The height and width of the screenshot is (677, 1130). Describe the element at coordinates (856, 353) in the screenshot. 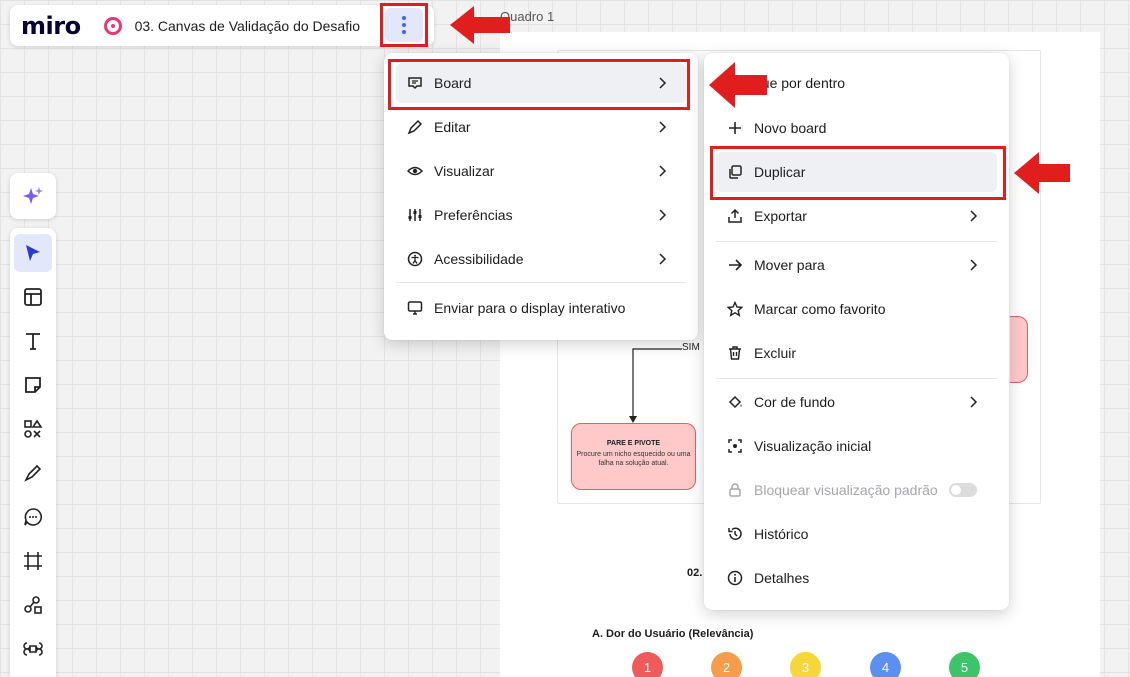

I see `menu-item-excluir: Excluir` at that location.